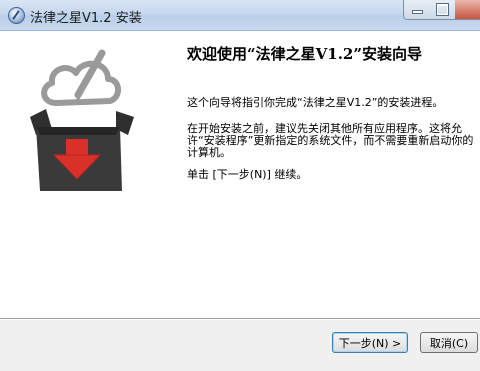  What do you see at coordinates (442, 10) in the screenshot?
I see `maximize-button` at bounding box center [442, 10].